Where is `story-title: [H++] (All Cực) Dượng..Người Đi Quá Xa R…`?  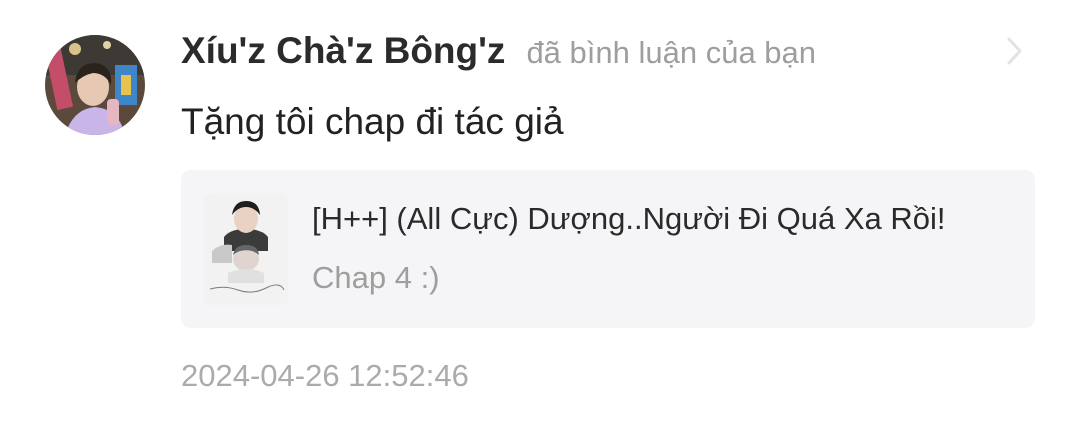
story-title: [H++] (All Cực) Dượng..Người Đi Quá Xa R… is located at coordinates (629, 218).